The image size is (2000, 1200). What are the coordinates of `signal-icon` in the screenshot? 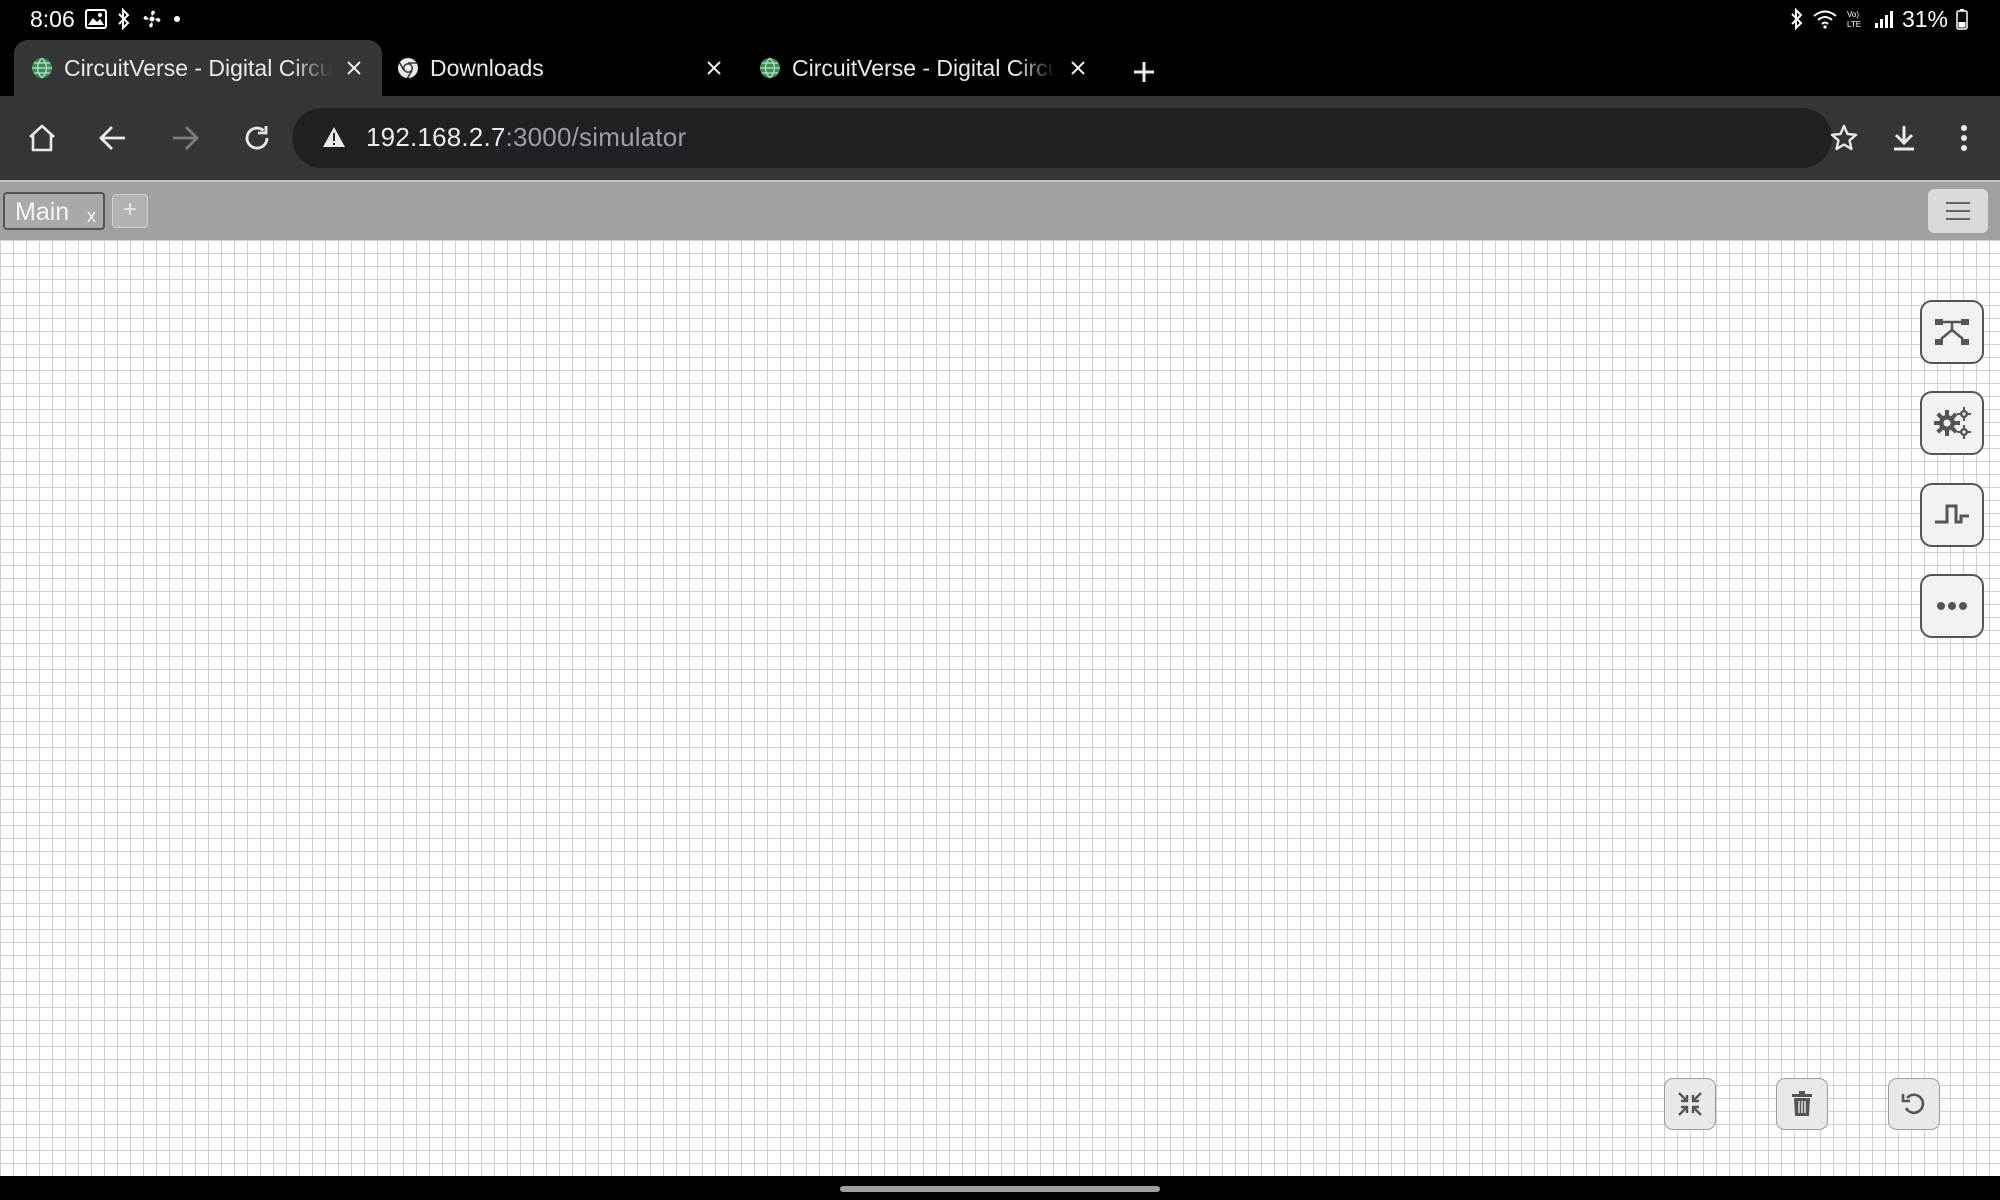 It's located at (1884, 19).